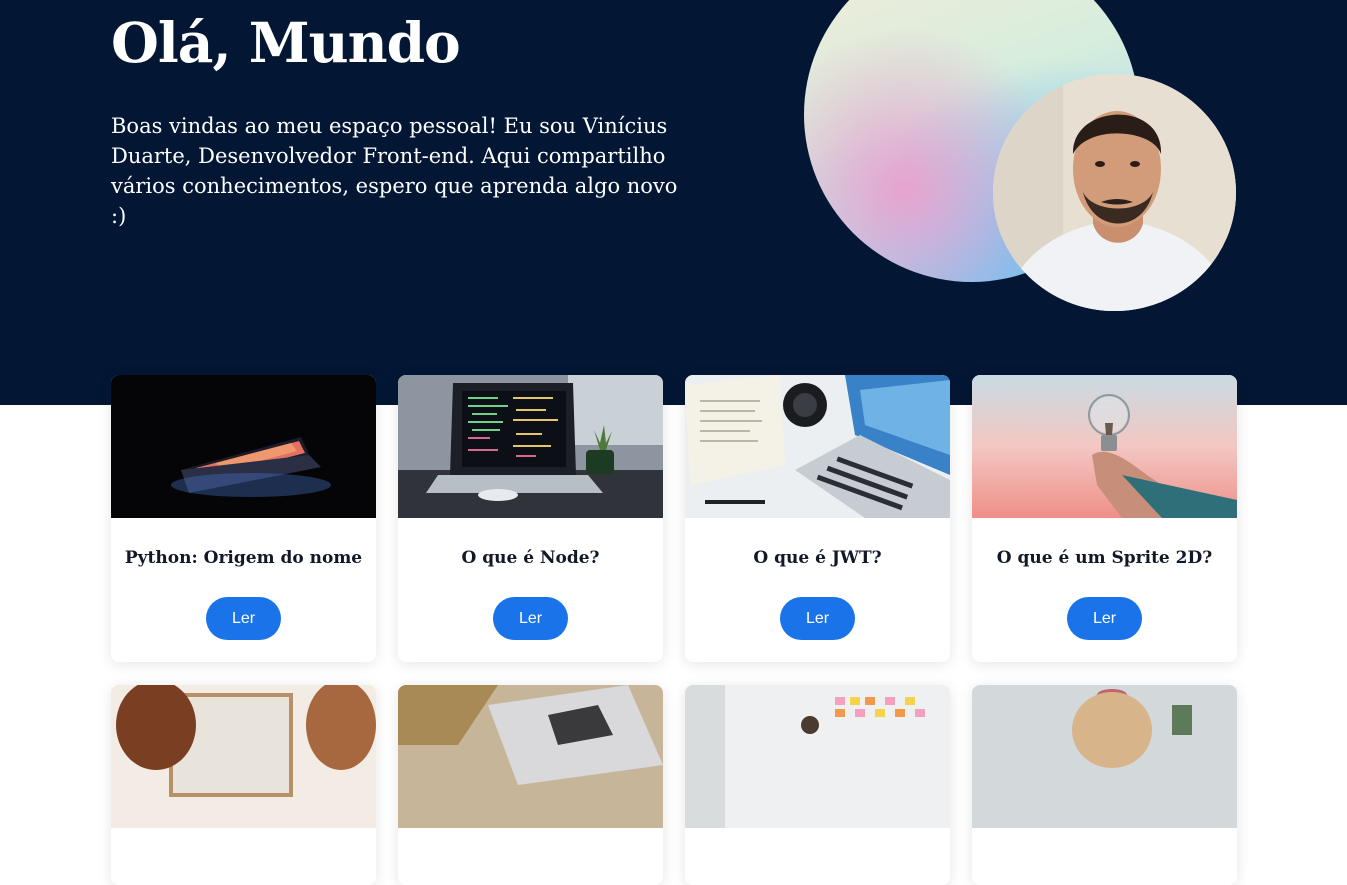 This screenshot has height=885, width=1347. What do you see at coordinates (530, 558) in the screenshot?
I see `post-title: O que é Node?` at bounding box center [530, 558].